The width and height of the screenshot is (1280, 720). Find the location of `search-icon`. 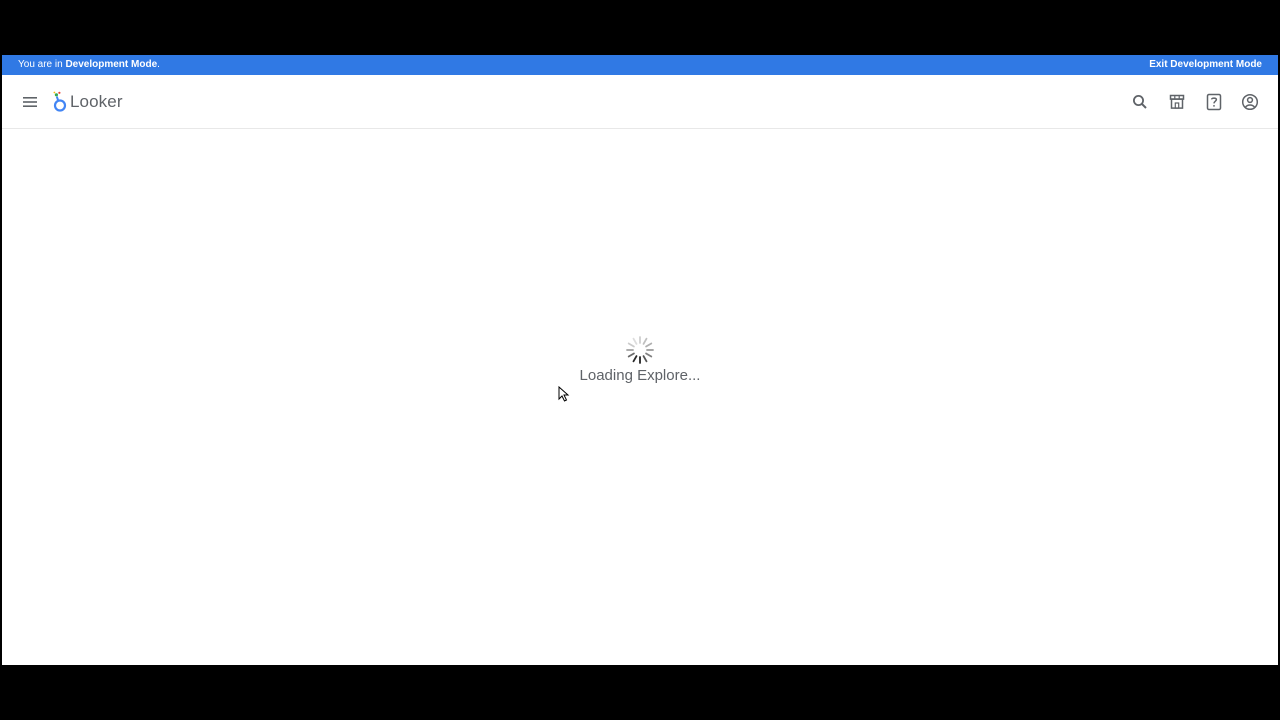

search-icon is located at coordinates (1140, 102).